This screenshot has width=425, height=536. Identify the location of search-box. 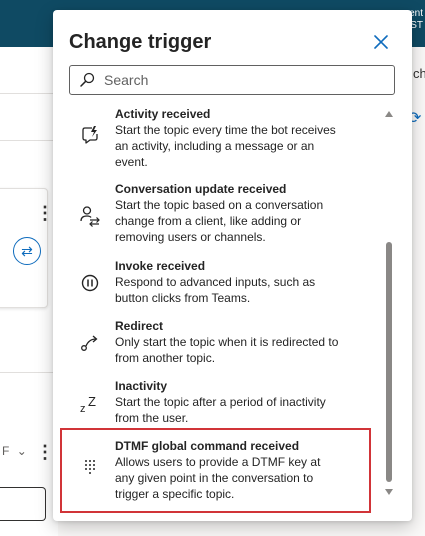
(232, 80).